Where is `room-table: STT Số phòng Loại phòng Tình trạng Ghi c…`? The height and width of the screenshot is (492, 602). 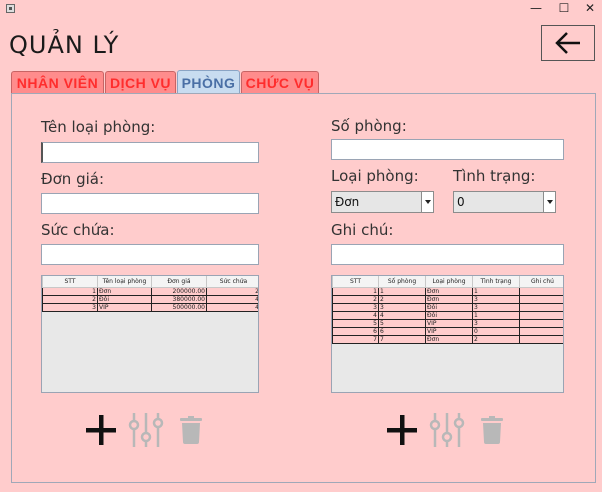 room-table: STT Số phòng Loại phòng Tình trạng Ghi c… is located at coordinates (447, 334).